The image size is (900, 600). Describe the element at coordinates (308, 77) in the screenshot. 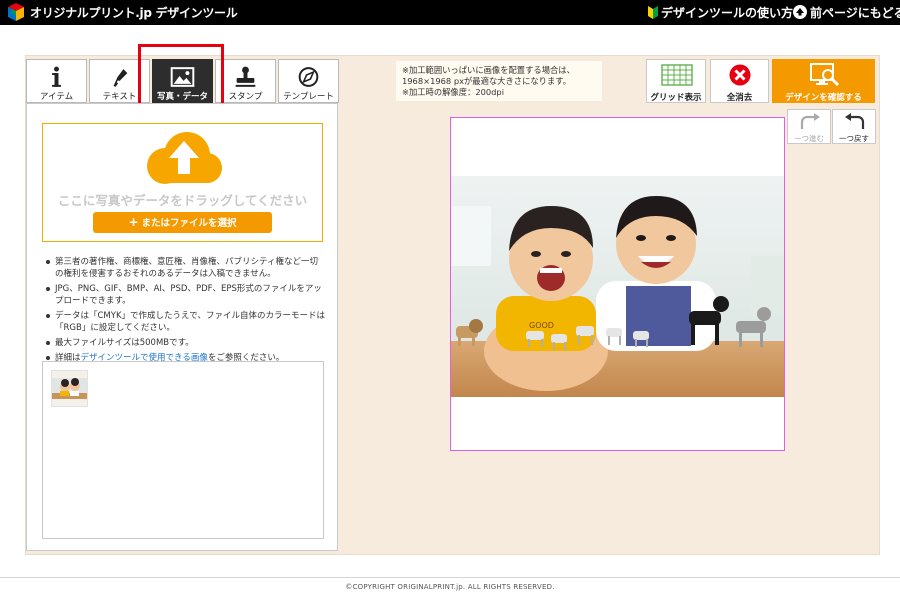

I see `compass-icon` at that location.